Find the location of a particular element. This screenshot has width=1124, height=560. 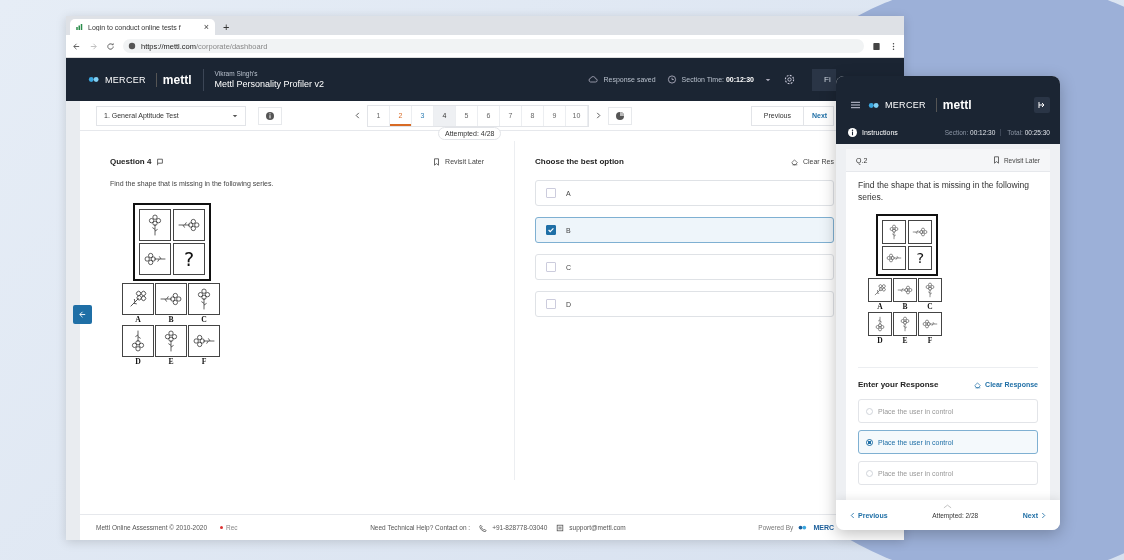

recording-dot-icon is located at coordinates (221, 527).